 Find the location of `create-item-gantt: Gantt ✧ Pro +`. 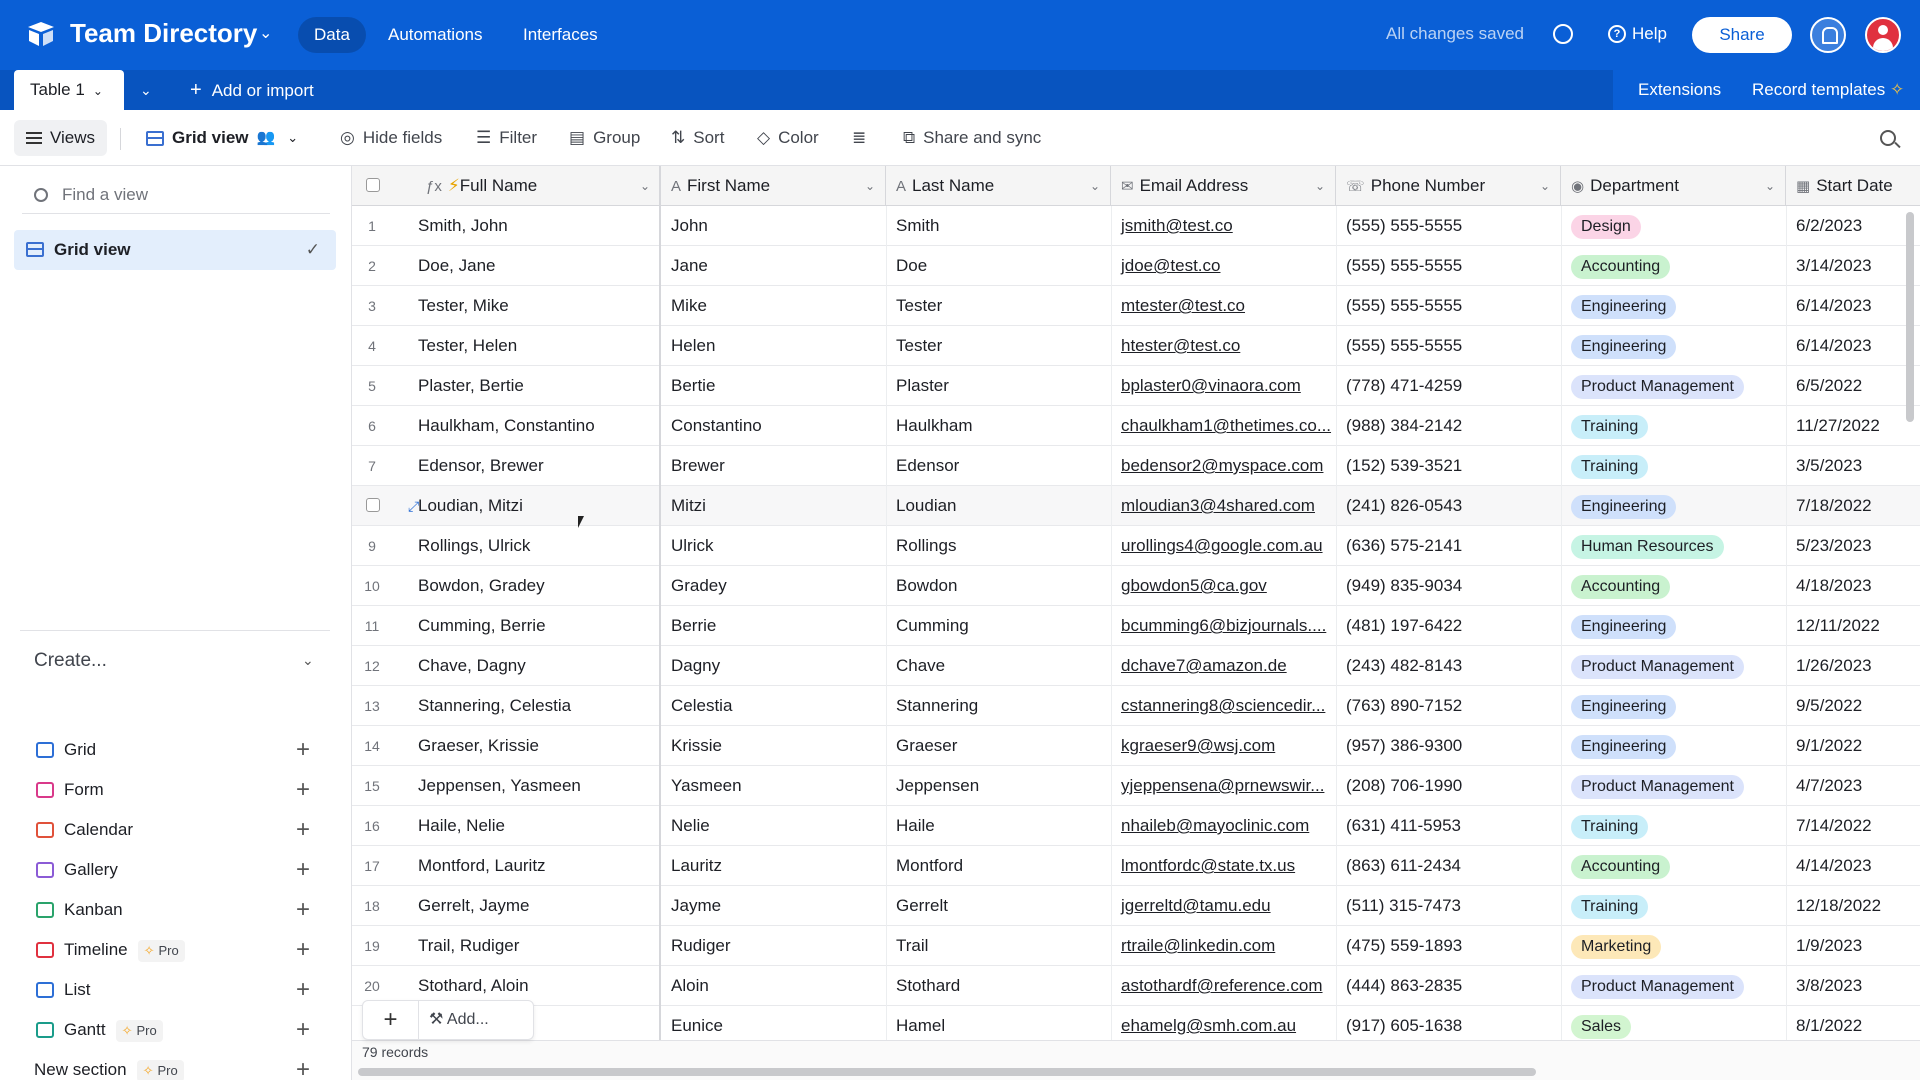

create-item-gantt: Gantt ✧ Pro + is located at coordinates (184, 1030).